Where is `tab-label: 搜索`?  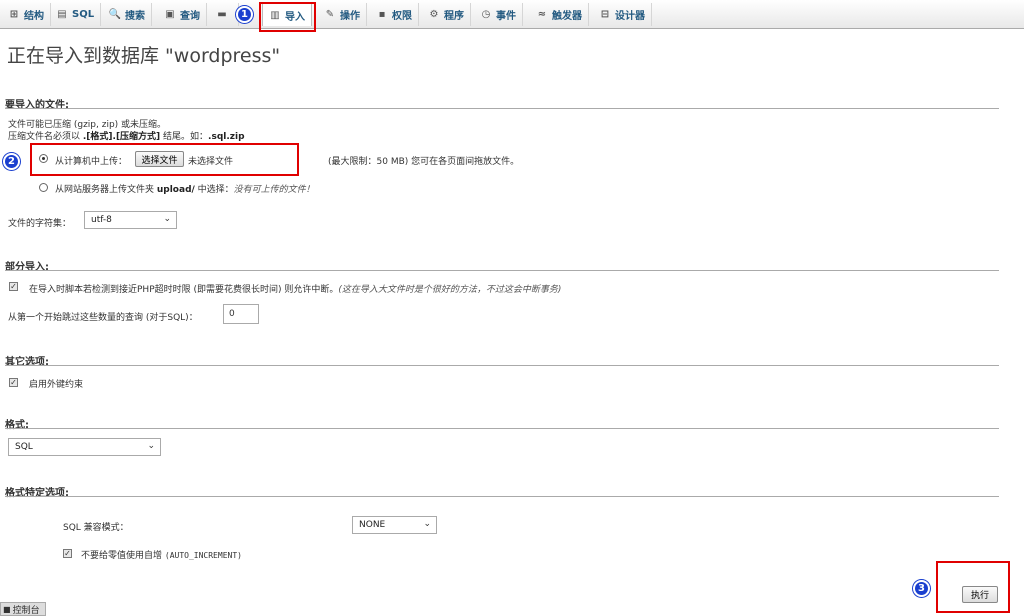 tab-label: 搜索 is located at coordinates (135, 16).